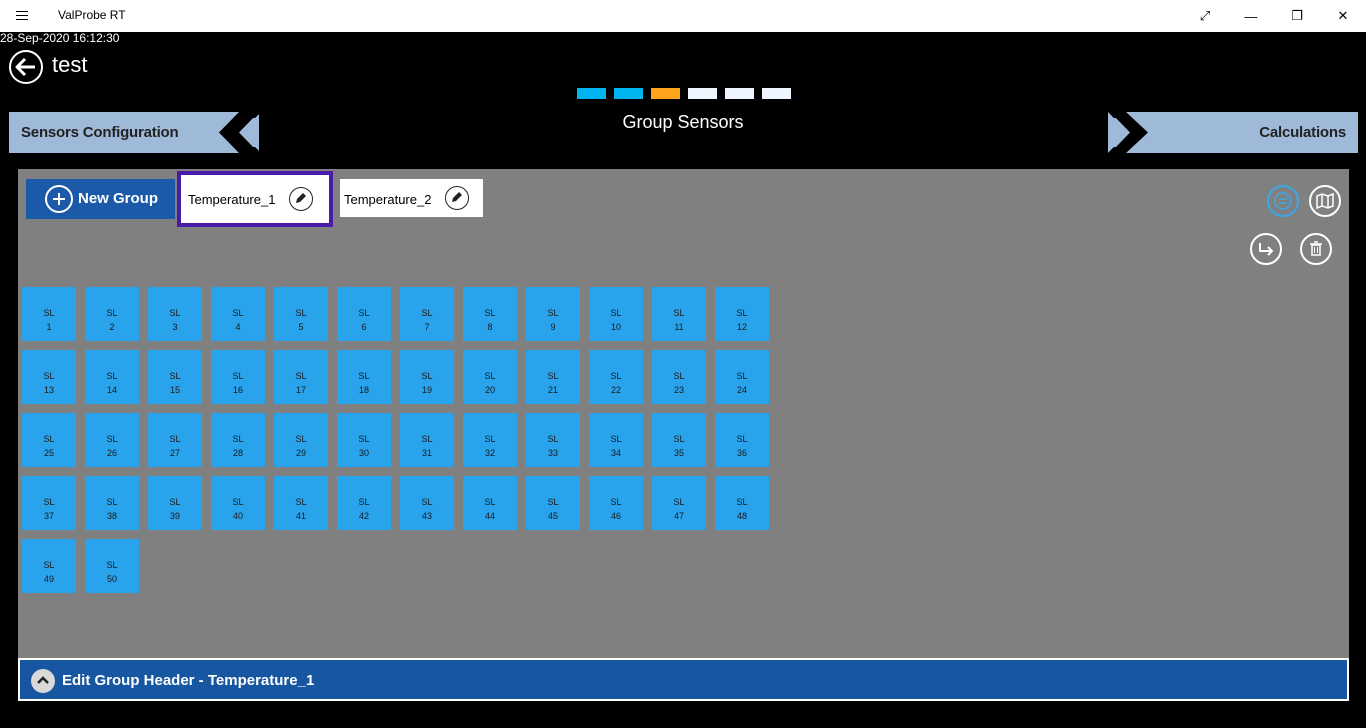 This screenshot has height=728, width=1366. Describe the element at coordinates (1233, 132) in the screenshot. I see `next-step-button: Calculations` at that location.